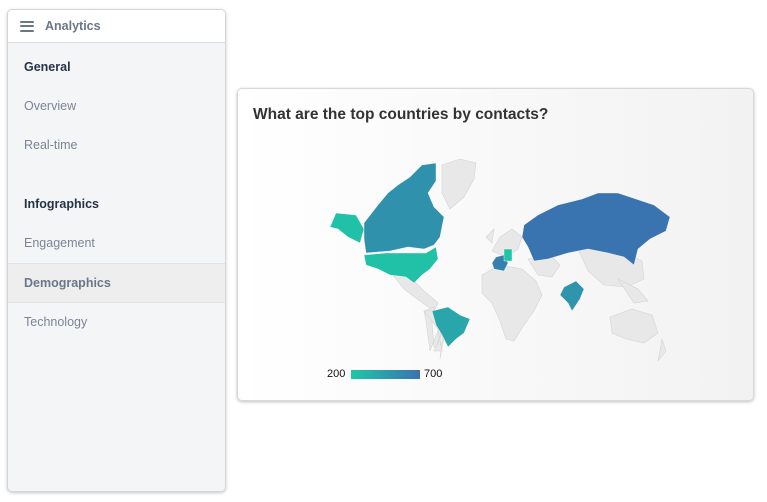  I want to click on sidebar-item-demographics: Demographics, so click(116, 283).